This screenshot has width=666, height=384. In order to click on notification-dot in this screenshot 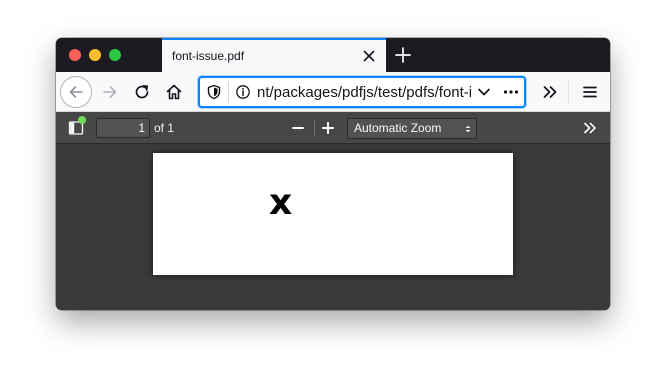, I will do `click(82, 120)`.